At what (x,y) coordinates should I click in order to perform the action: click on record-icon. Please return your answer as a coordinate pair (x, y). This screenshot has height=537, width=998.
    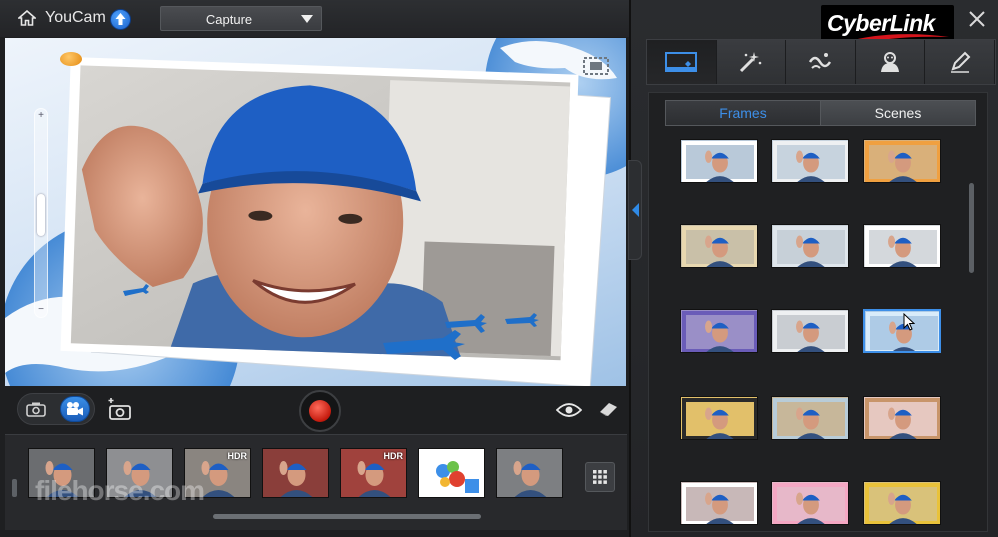
    Looking at the image, I should click on (320, 411).